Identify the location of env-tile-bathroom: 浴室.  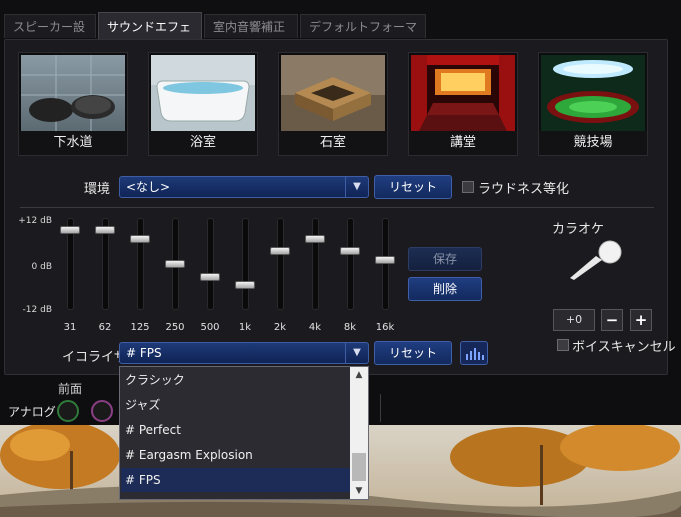
(203, 104).